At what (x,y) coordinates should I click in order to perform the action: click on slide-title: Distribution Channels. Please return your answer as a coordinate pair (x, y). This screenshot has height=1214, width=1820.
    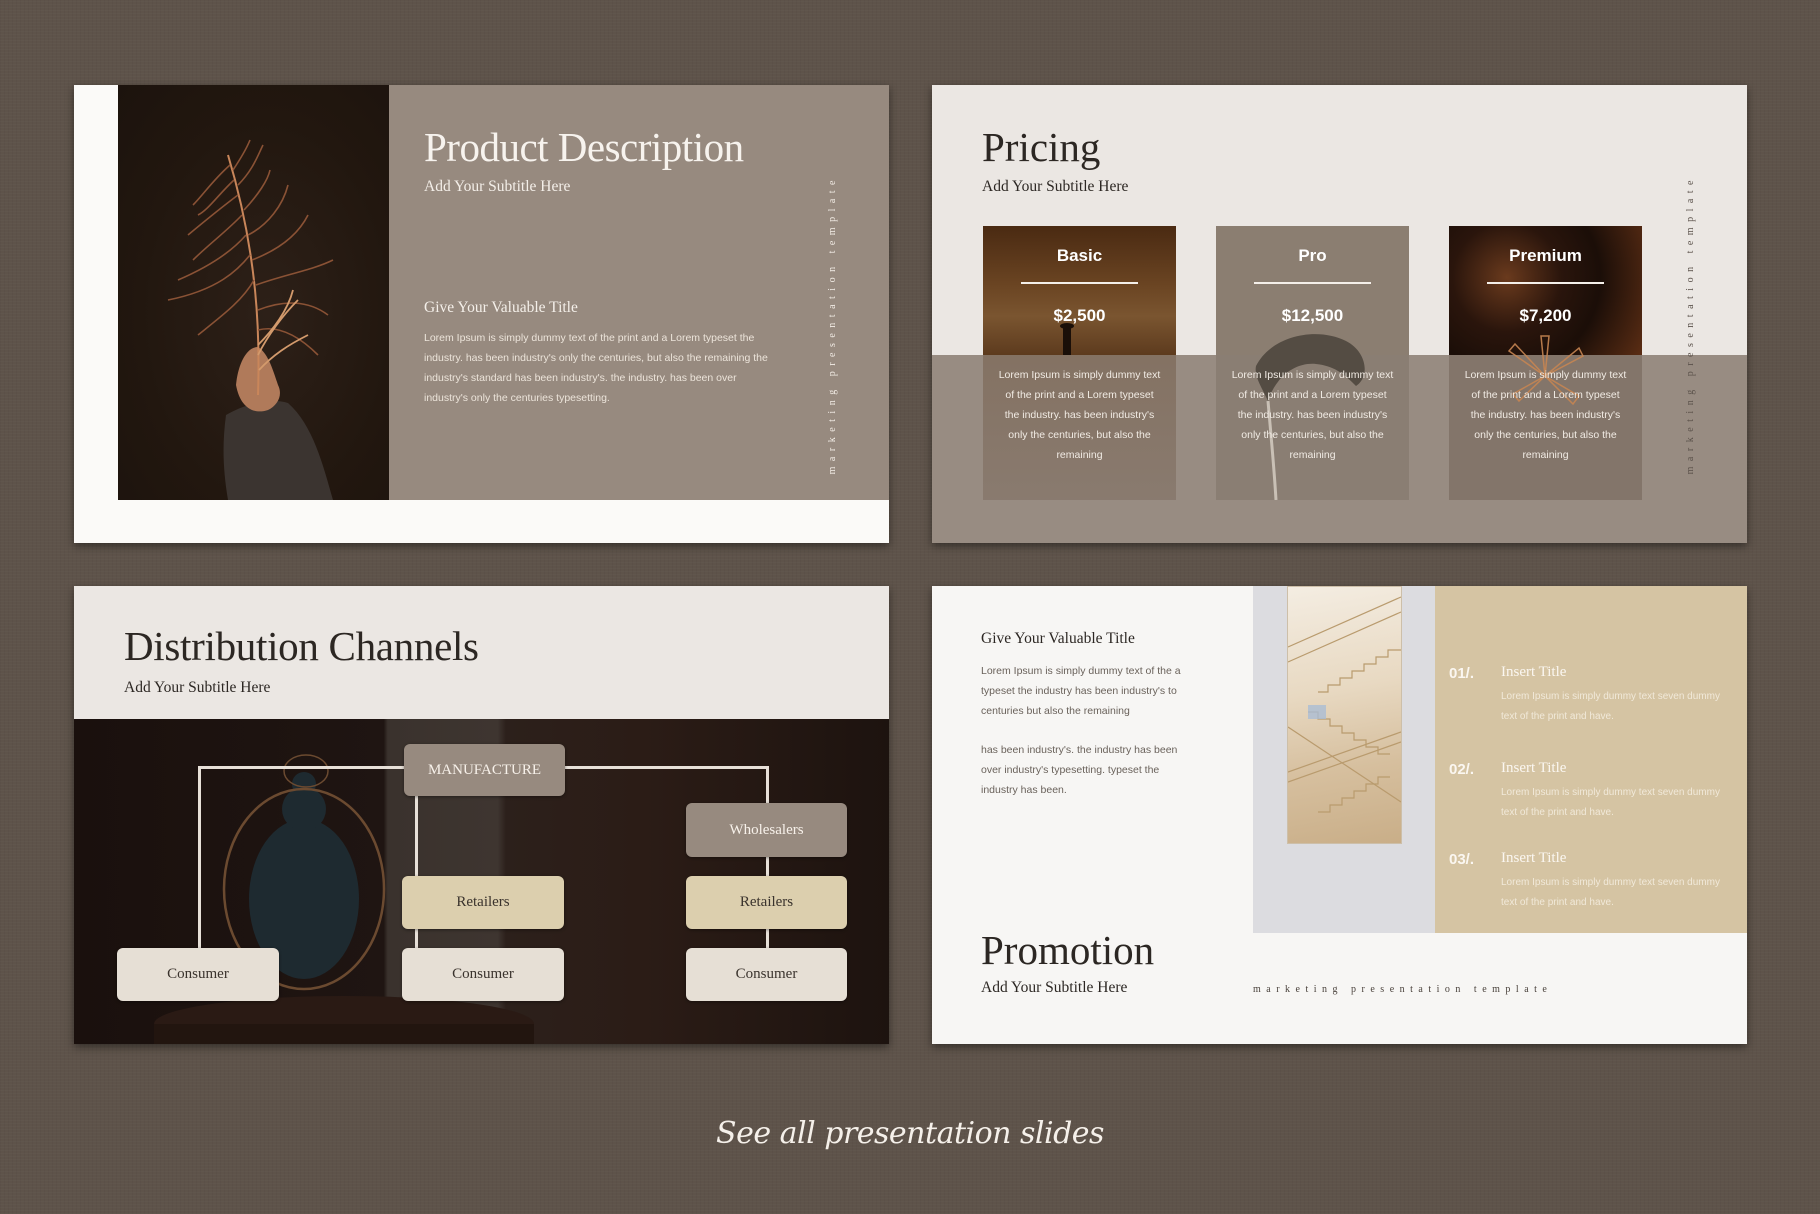
    Looking at the image, I should click on (301, 646).